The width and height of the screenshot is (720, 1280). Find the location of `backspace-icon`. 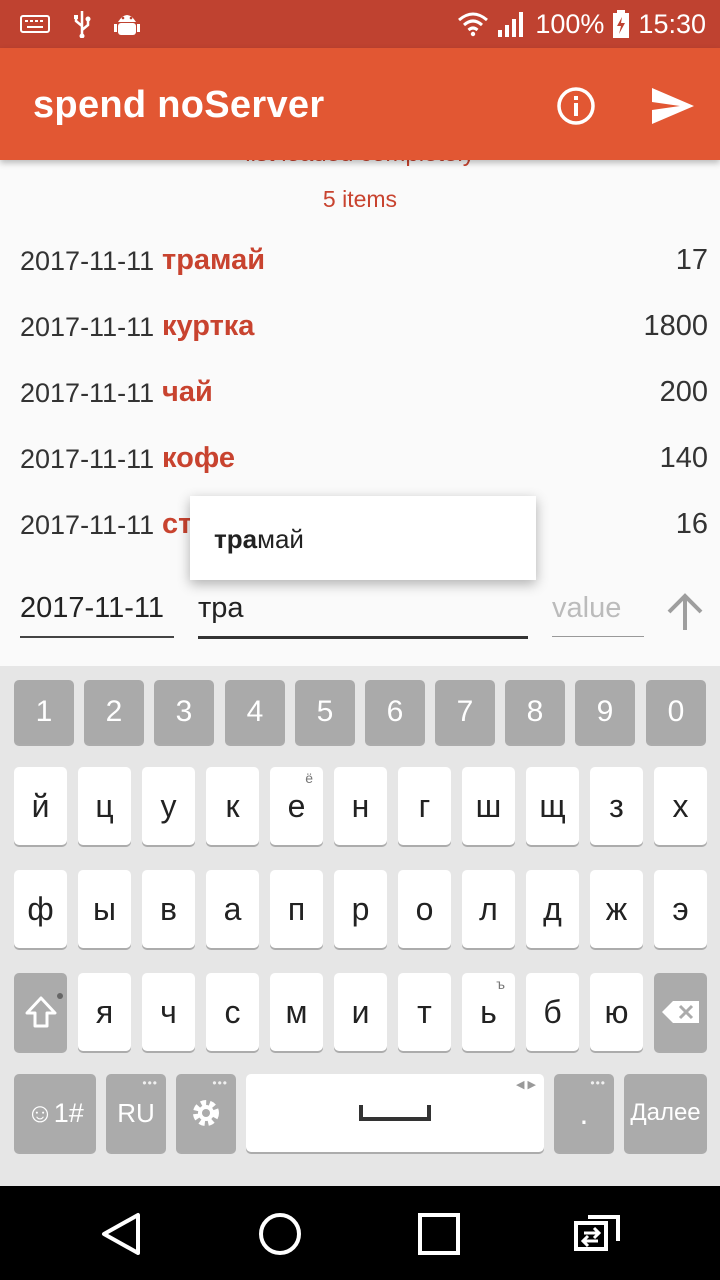

backspace-icon is located at coordinates (680, 1012).